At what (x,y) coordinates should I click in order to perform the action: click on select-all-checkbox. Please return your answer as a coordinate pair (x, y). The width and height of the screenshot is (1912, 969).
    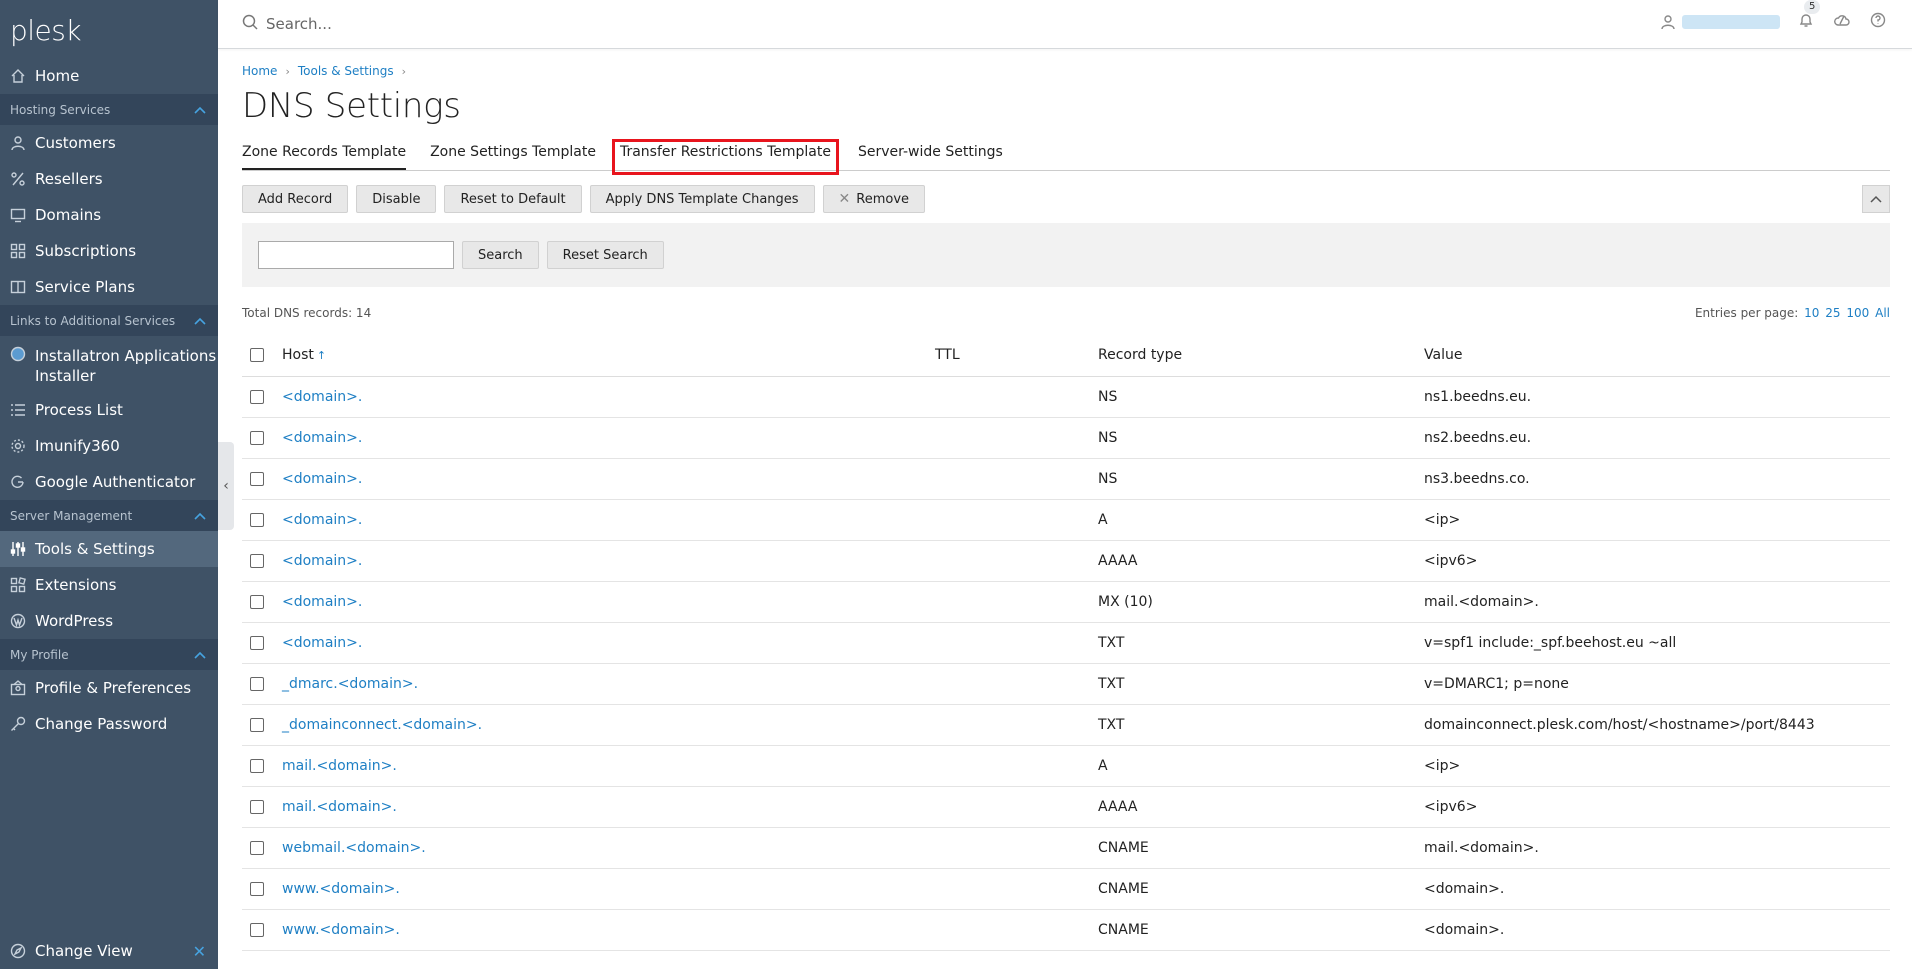
    Looking at the image, I should click on (257, 355).